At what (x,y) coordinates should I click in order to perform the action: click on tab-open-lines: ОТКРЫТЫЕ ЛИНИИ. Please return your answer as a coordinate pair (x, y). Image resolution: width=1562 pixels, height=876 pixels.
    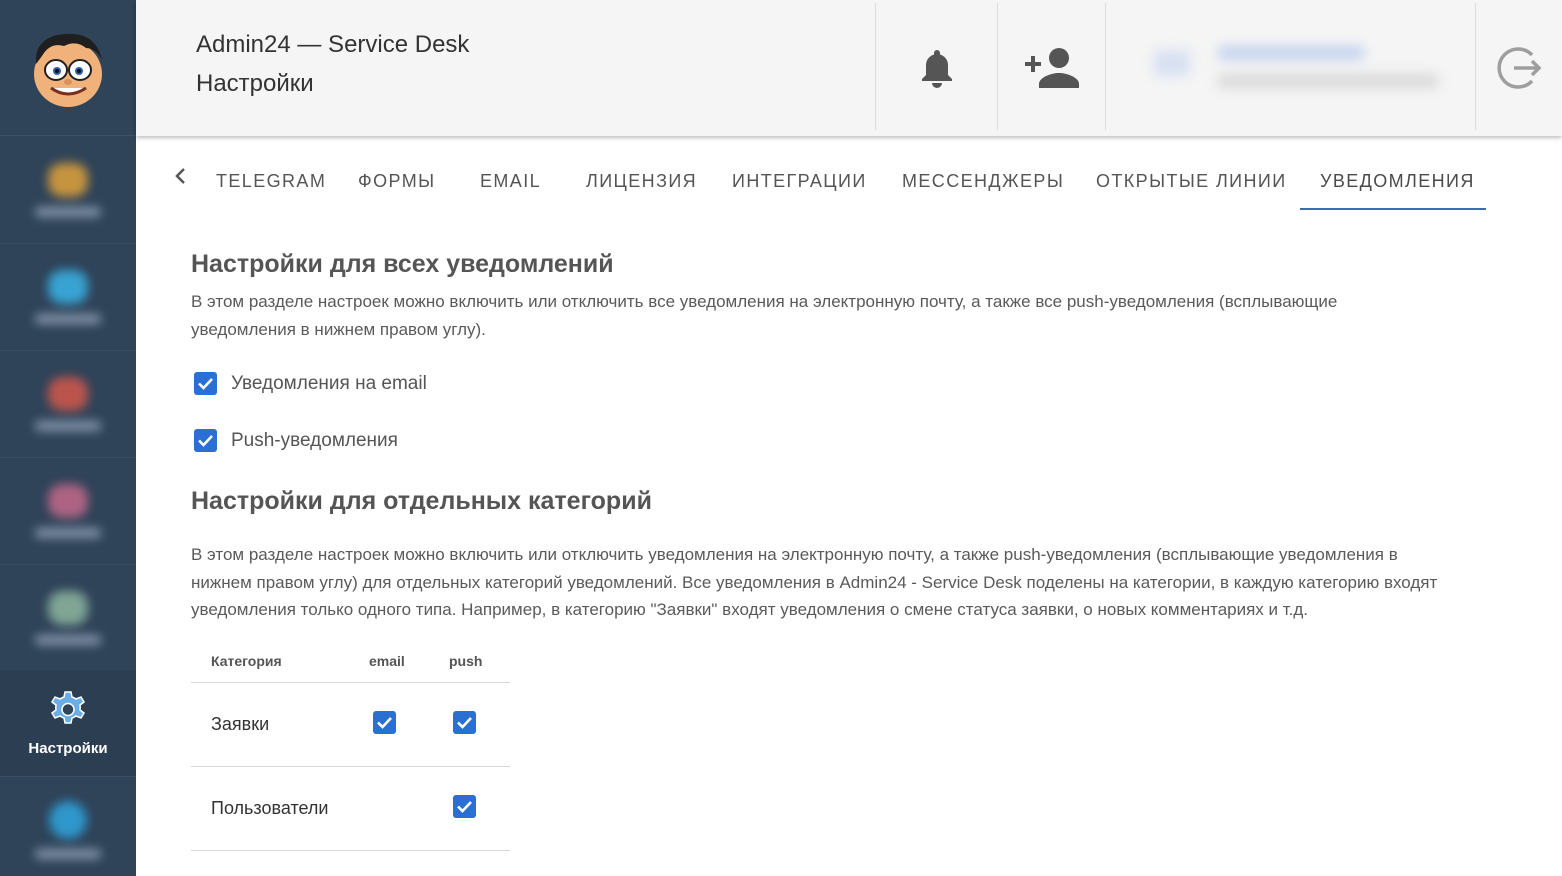
    Looking at the image, I should click on (1191, 181).